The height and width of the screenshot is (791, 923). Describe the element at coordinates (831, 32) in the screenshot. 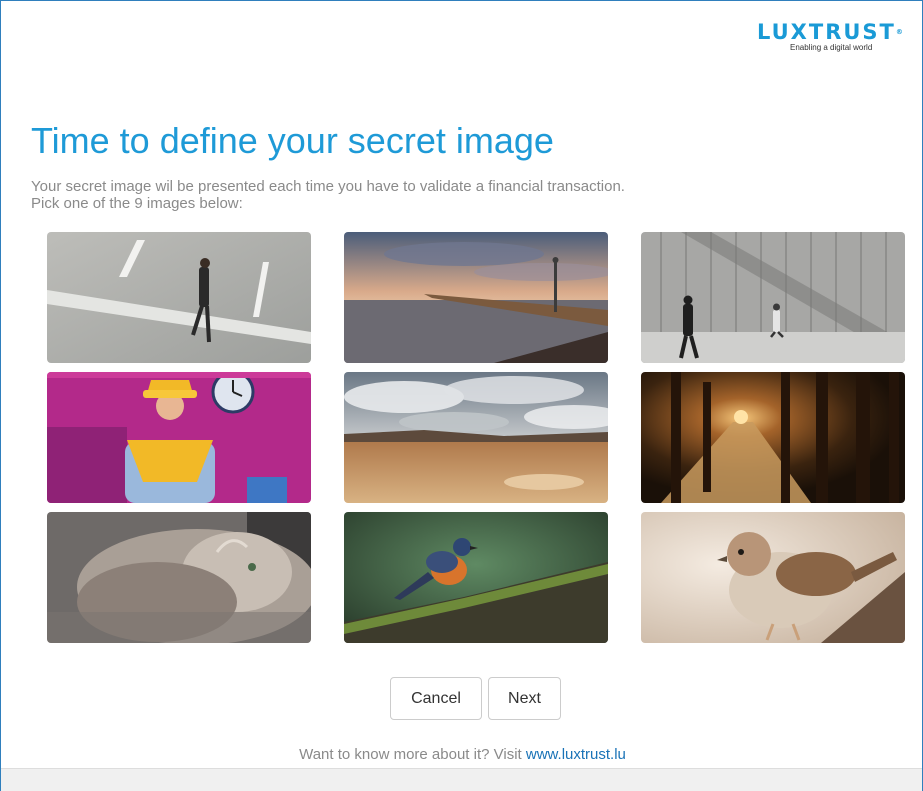

I see `logo-wordmark: LUXTRUST®` at that location.